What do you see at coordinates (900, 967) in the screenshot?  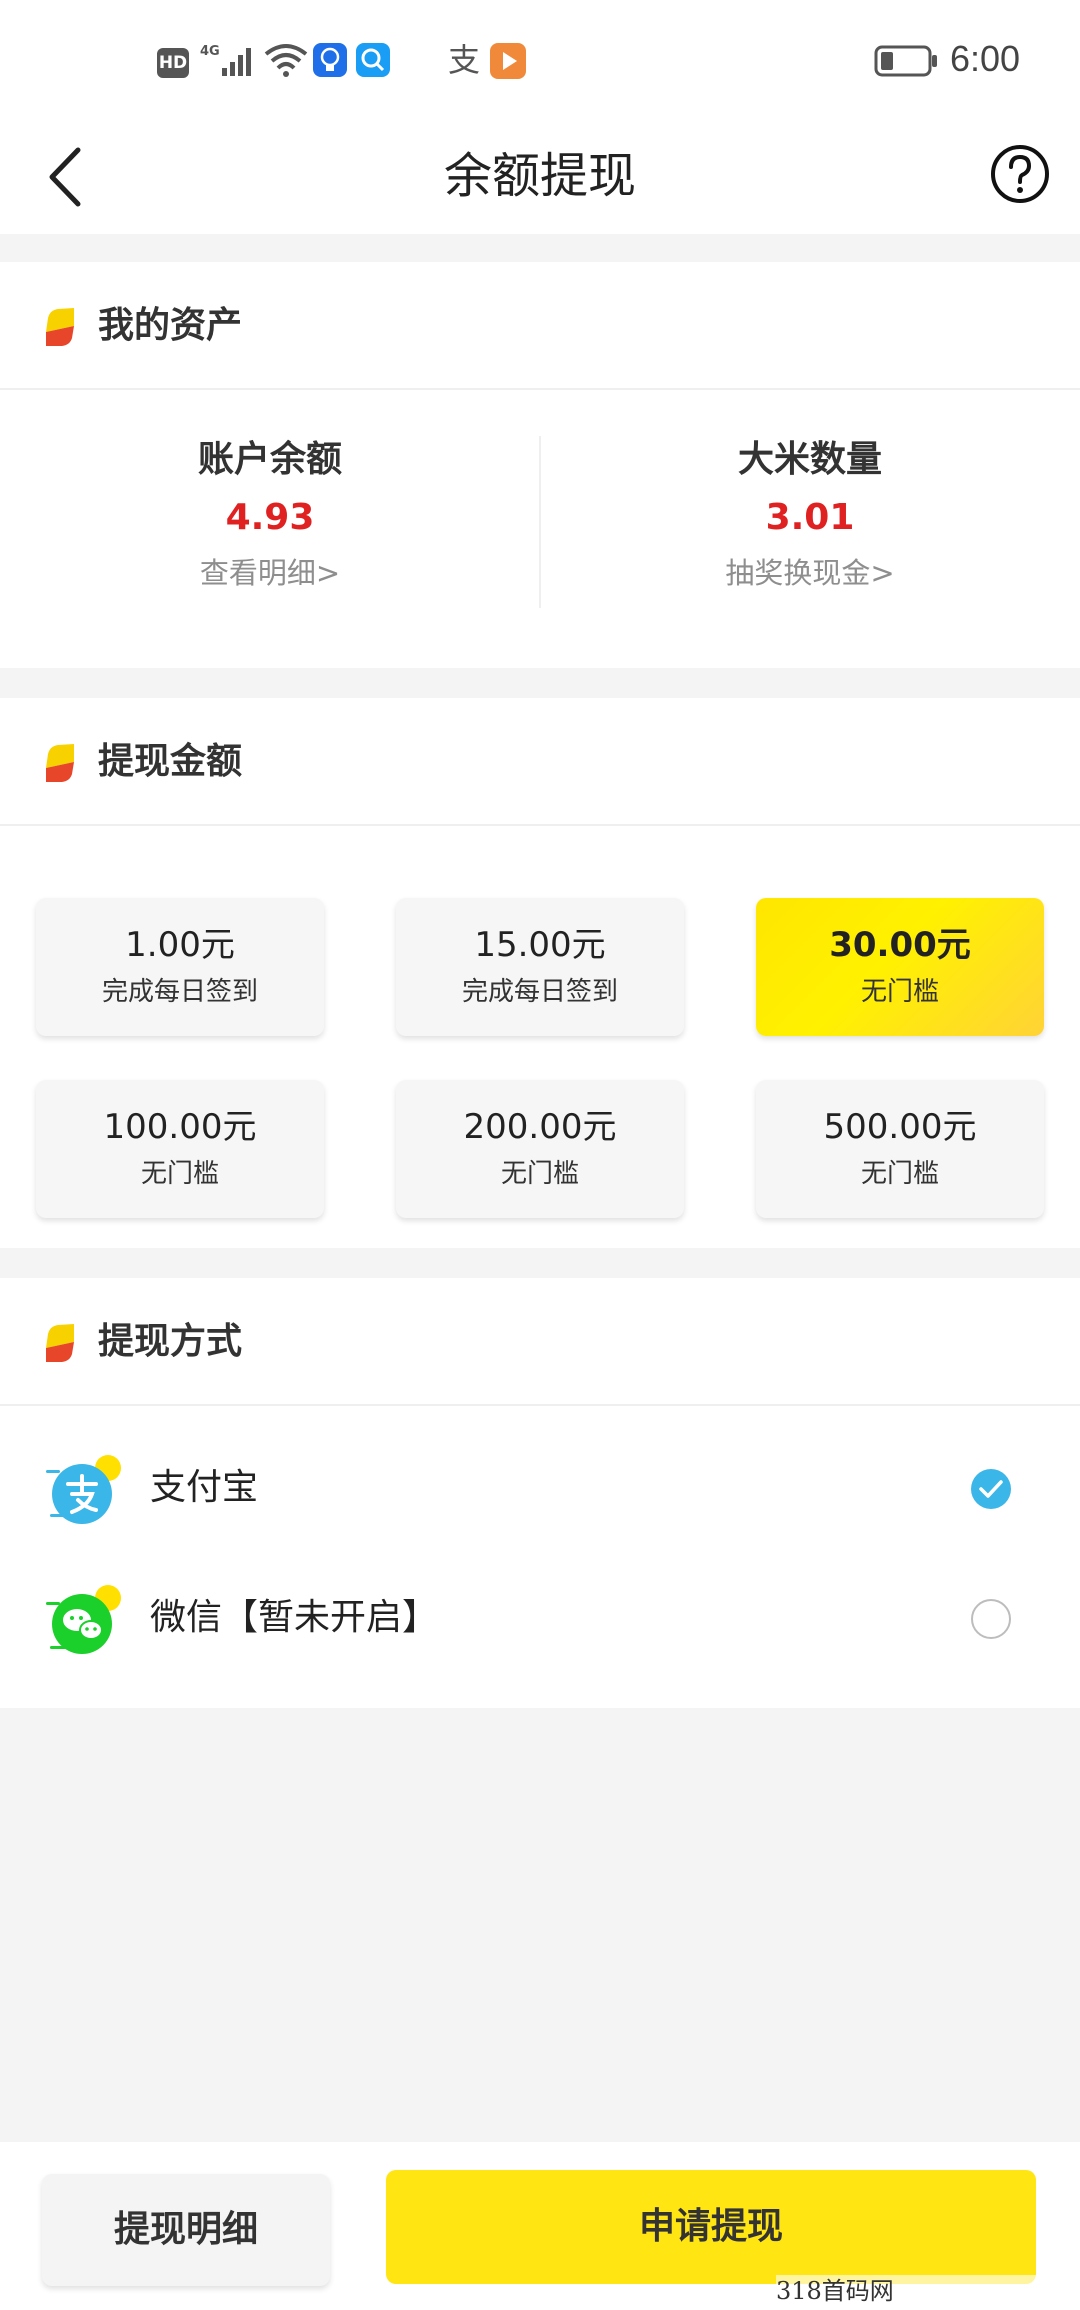 I see `amount-option-30: 30.00元 无门槛` at bounding box center [900, 967].